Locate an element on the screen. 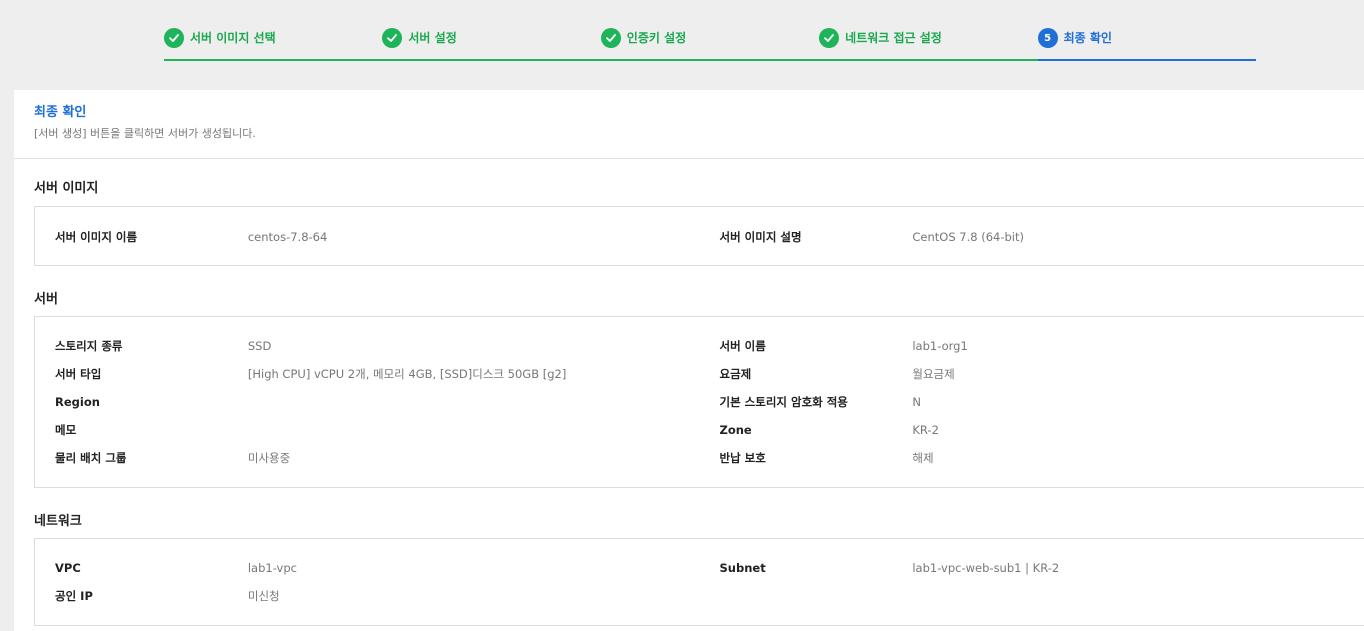  step-server-settings: 서버 설정 is located at coordinates (491, 44).